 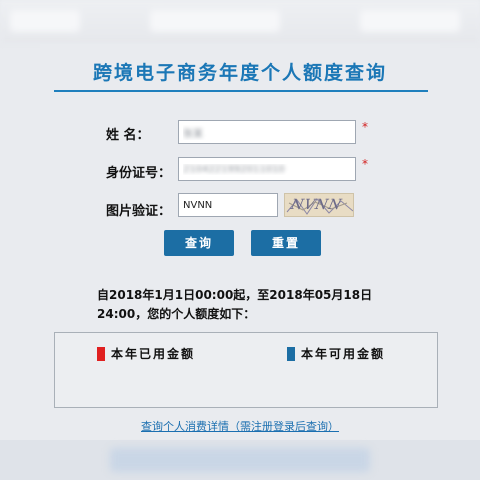 I want to click on captcha-image: NVNN, so click(x=319, y=205).